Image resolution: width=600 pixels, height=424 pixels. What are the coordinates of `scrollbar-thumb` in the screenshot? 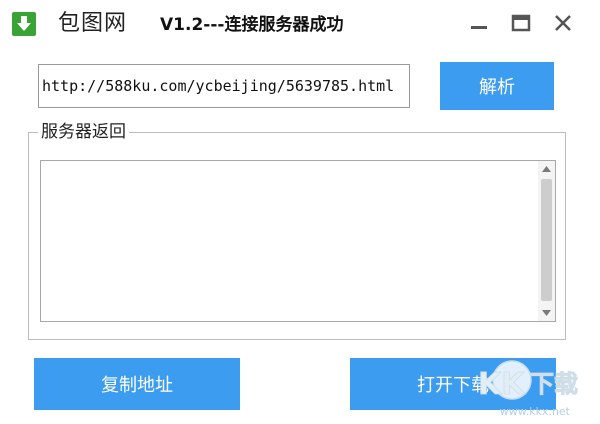 It's located at (546, 240).